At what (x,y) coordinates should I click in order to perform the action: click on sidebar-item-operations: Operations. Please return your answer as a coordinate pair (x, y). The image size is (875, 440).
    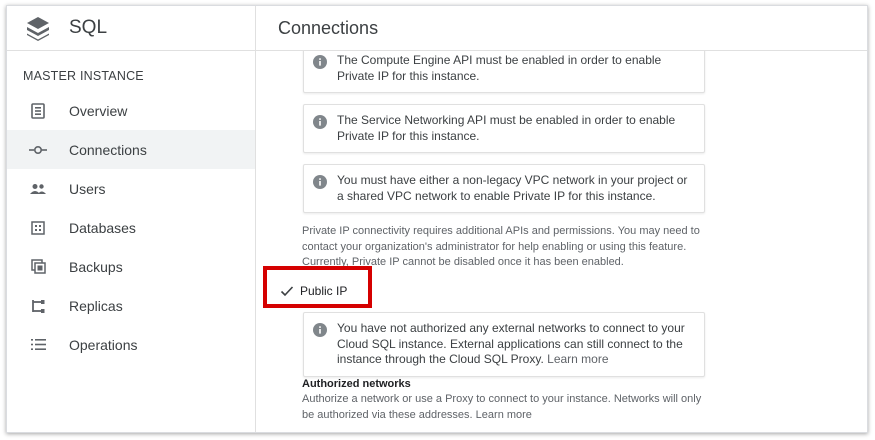
    Looking at the image, I should click on (131, 344).